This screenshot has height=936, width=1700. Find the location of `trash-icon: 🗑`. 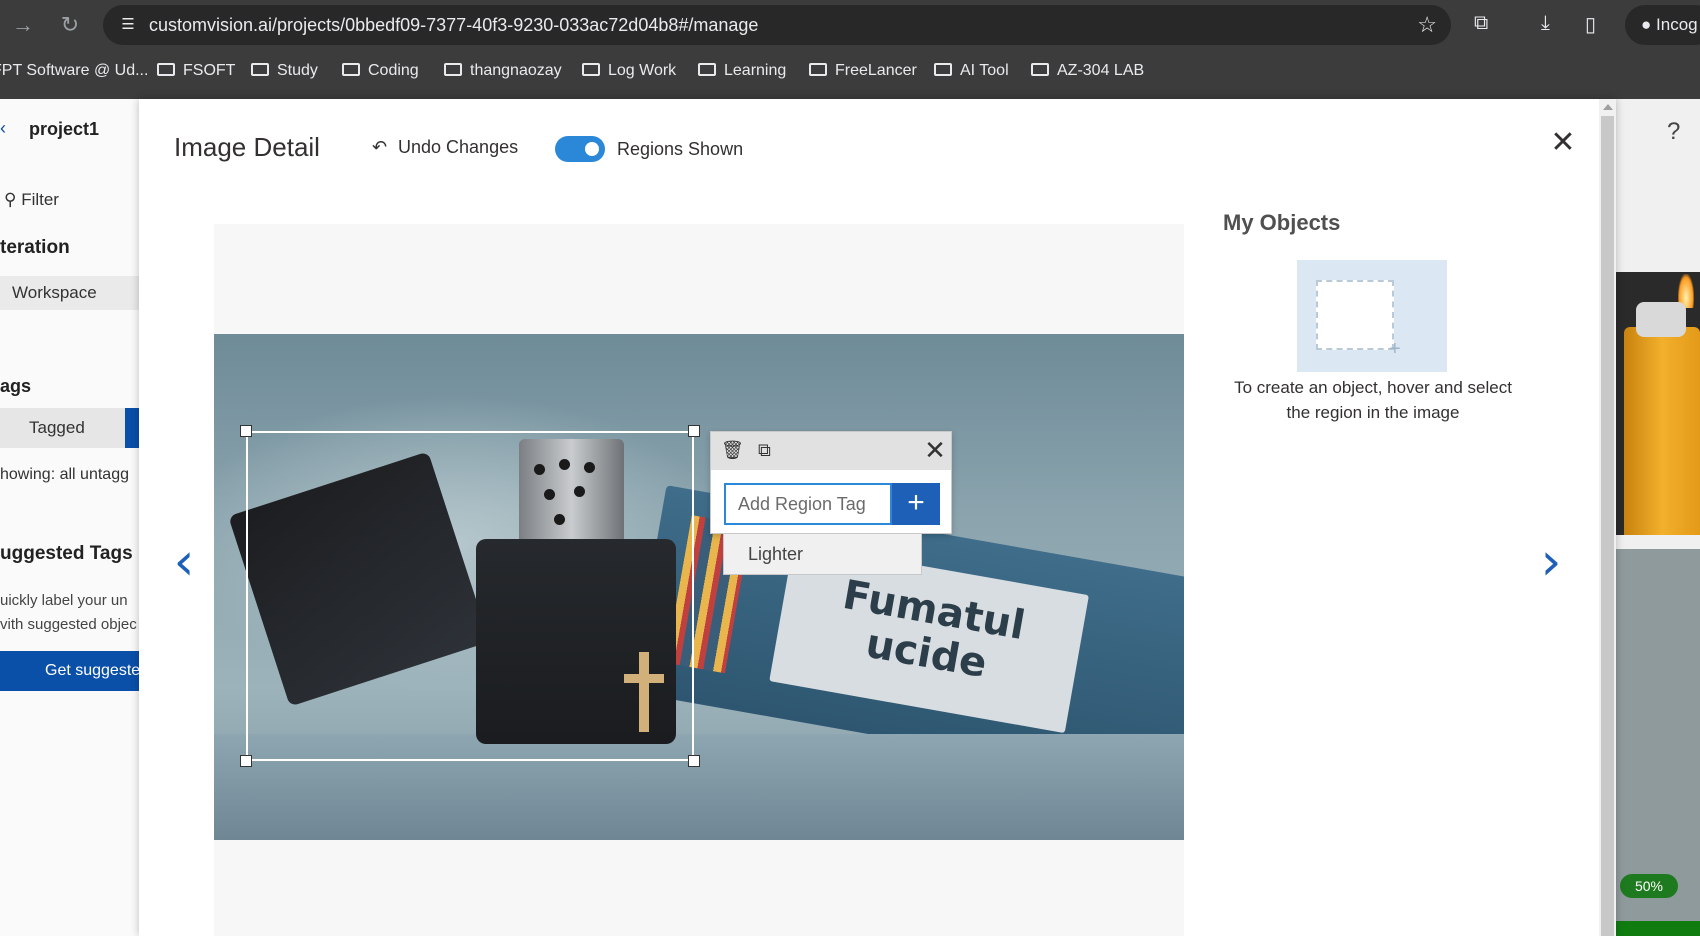

trash-icon: 🗑 is located at coordinates (732, 451).